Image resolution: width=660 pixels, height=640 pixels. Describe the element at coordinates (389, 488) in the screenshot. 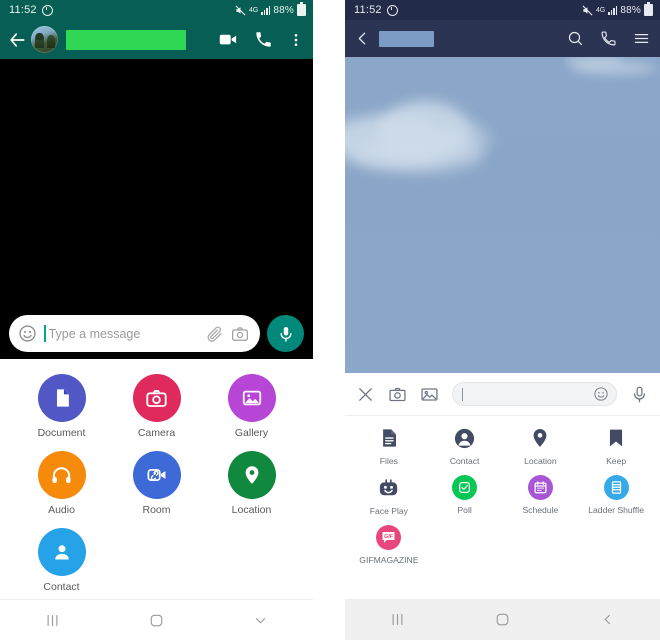

I see `face-play-icon` at that location.